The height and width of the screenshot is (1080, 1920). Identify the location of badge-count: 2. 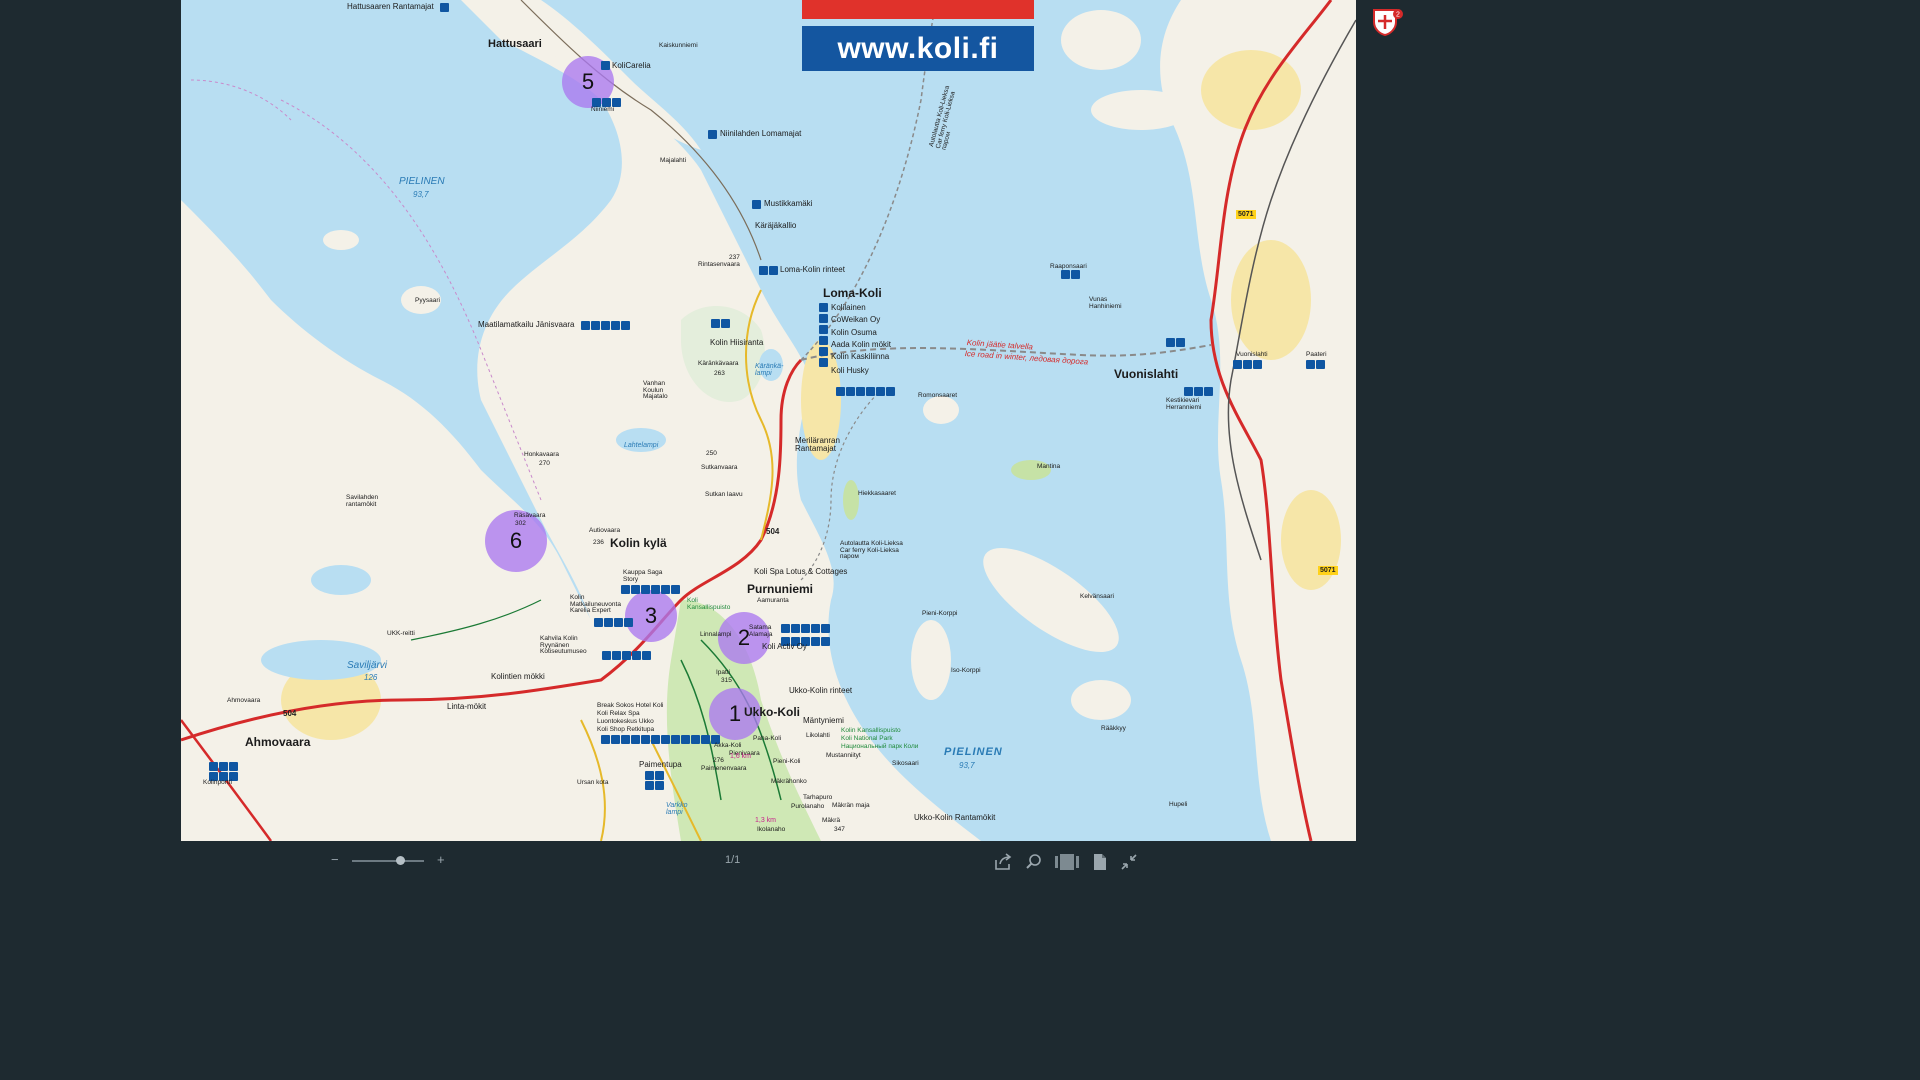
(1398, 15).